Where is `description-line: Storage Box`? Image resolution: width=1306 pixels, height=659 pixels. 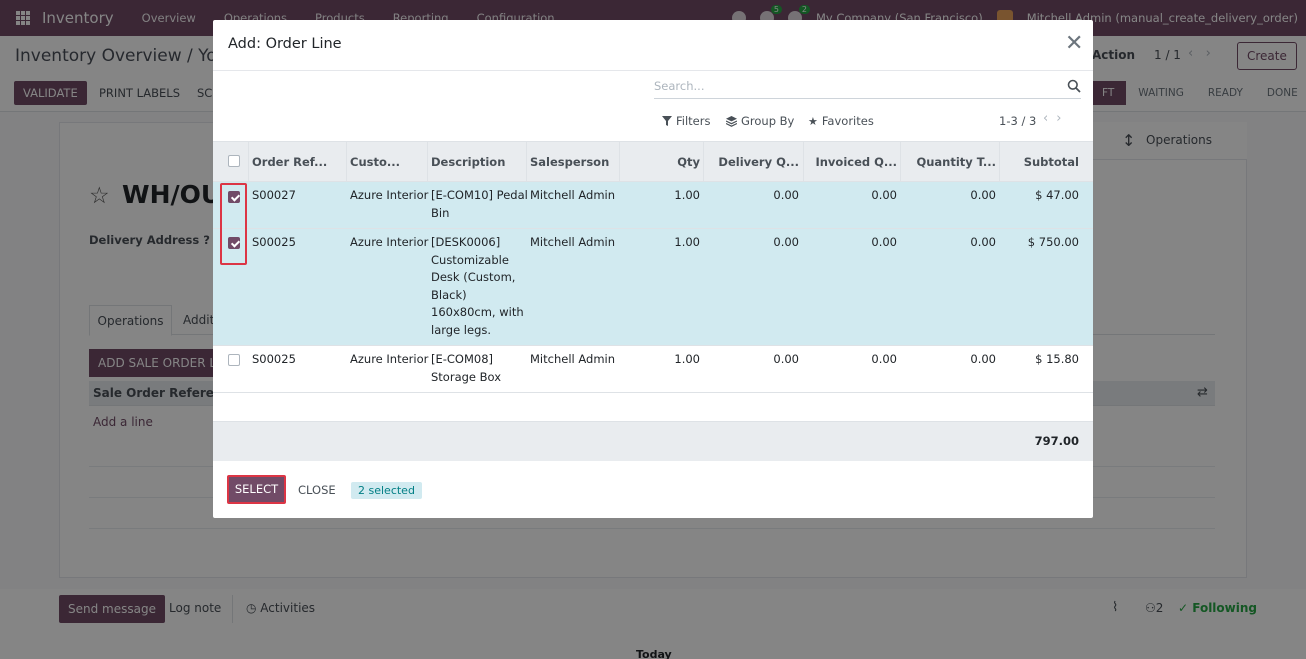 description-line: Storage Box is located at coordinates (466, 376).